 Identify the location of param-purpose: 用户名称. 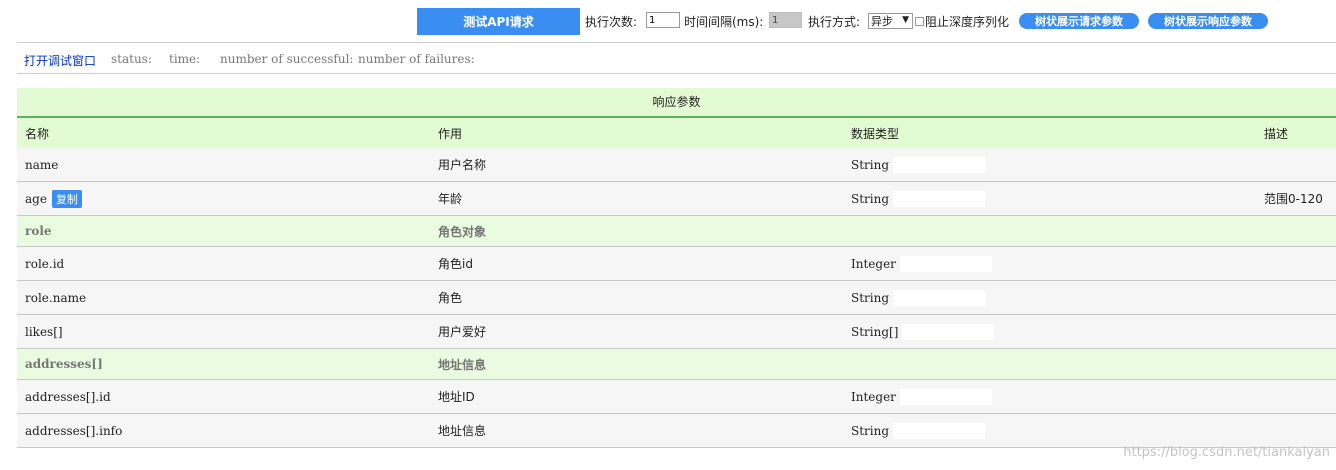
(462, 165).